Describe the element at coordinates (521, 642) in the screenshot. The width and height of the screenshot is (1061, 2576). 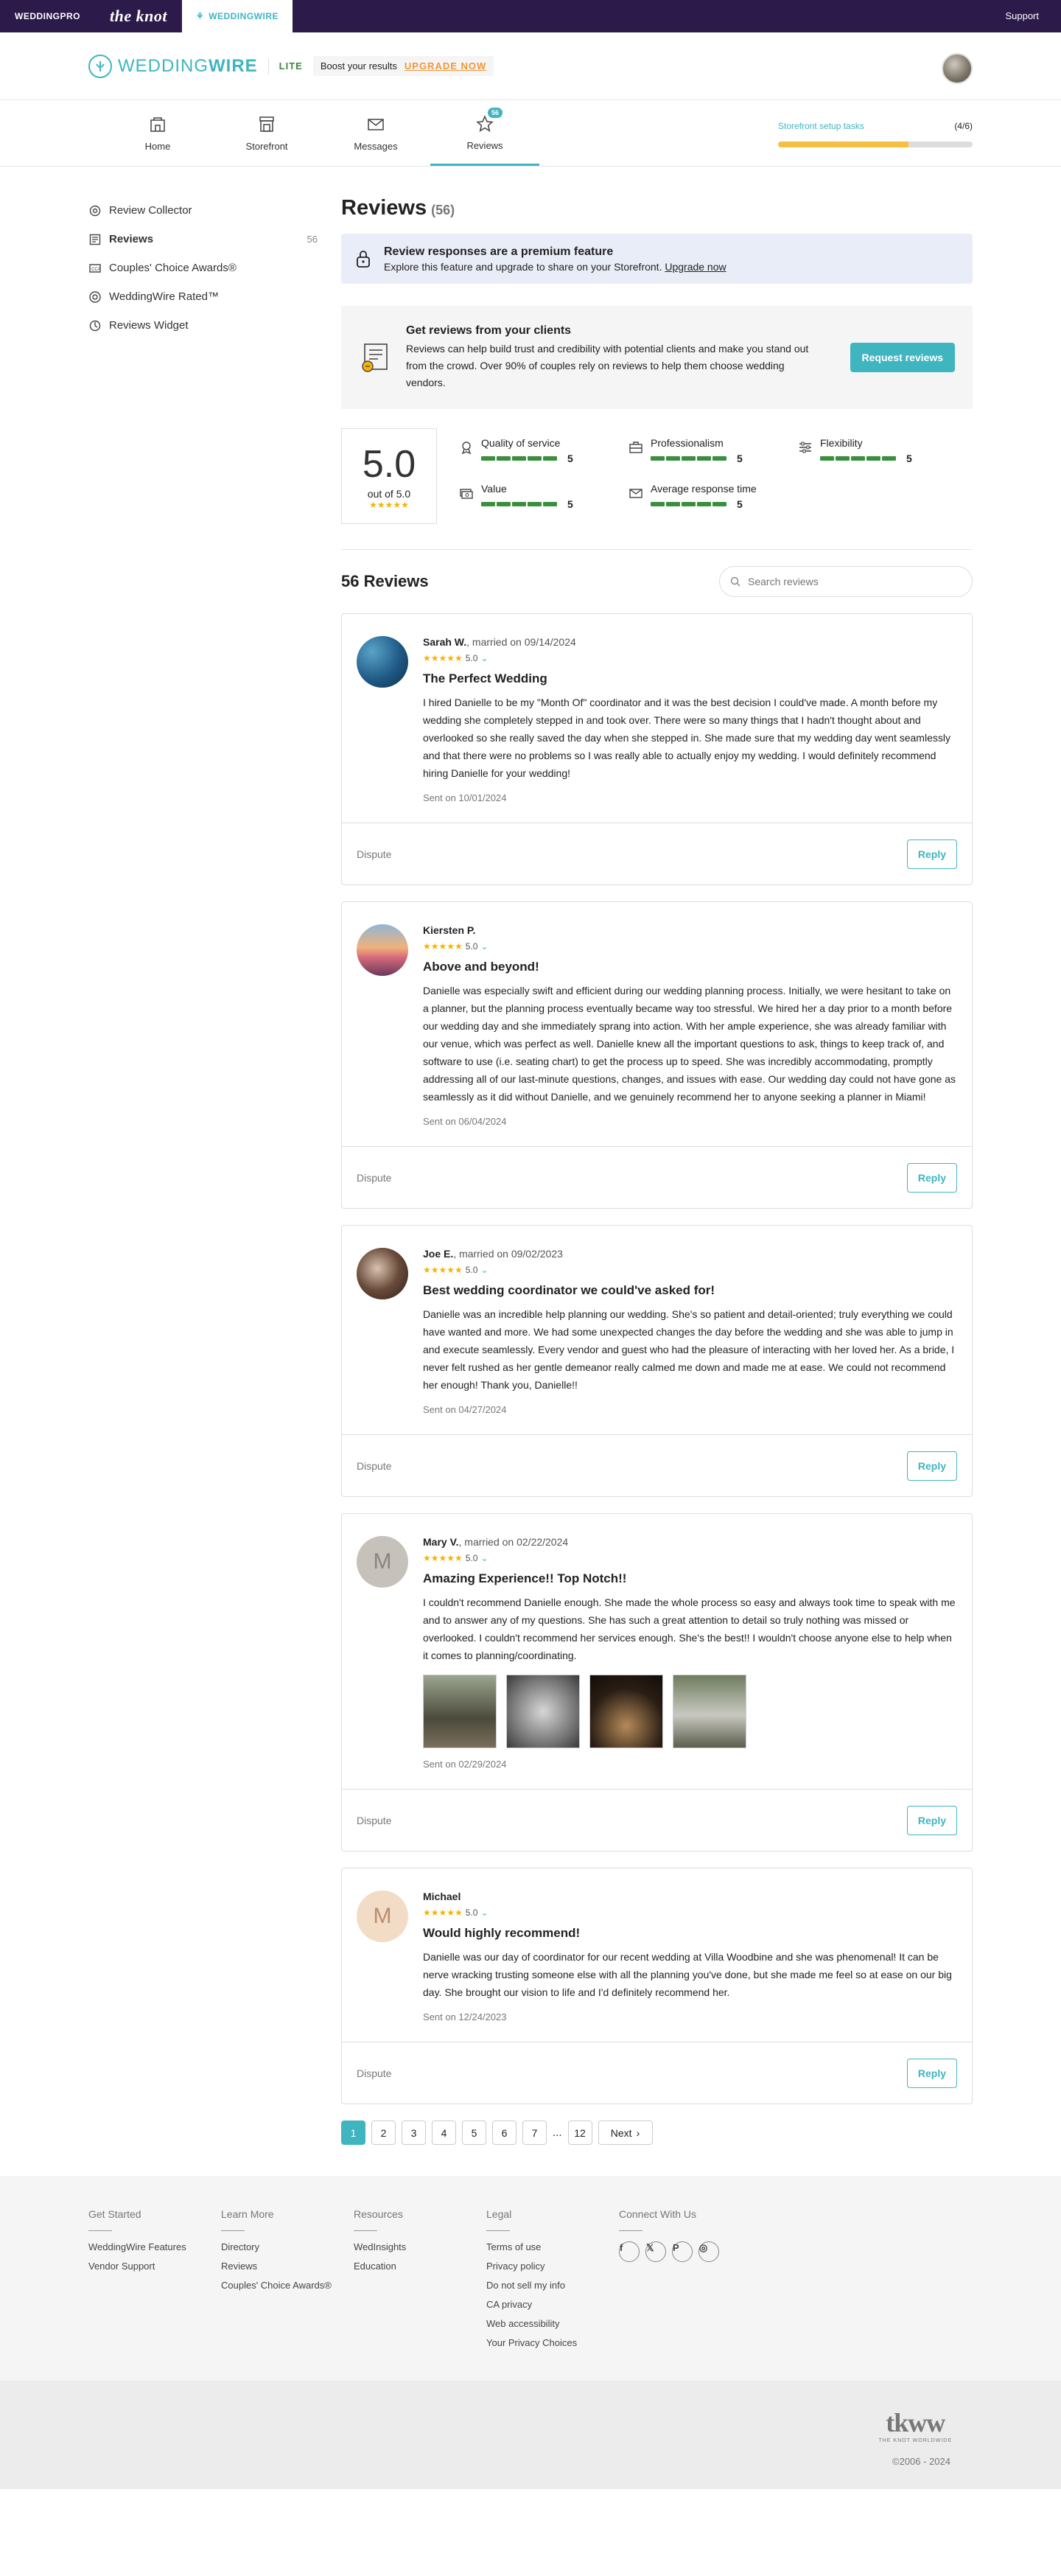
I see `reviewer-married-date: , married on 09/14/2024` at that location.